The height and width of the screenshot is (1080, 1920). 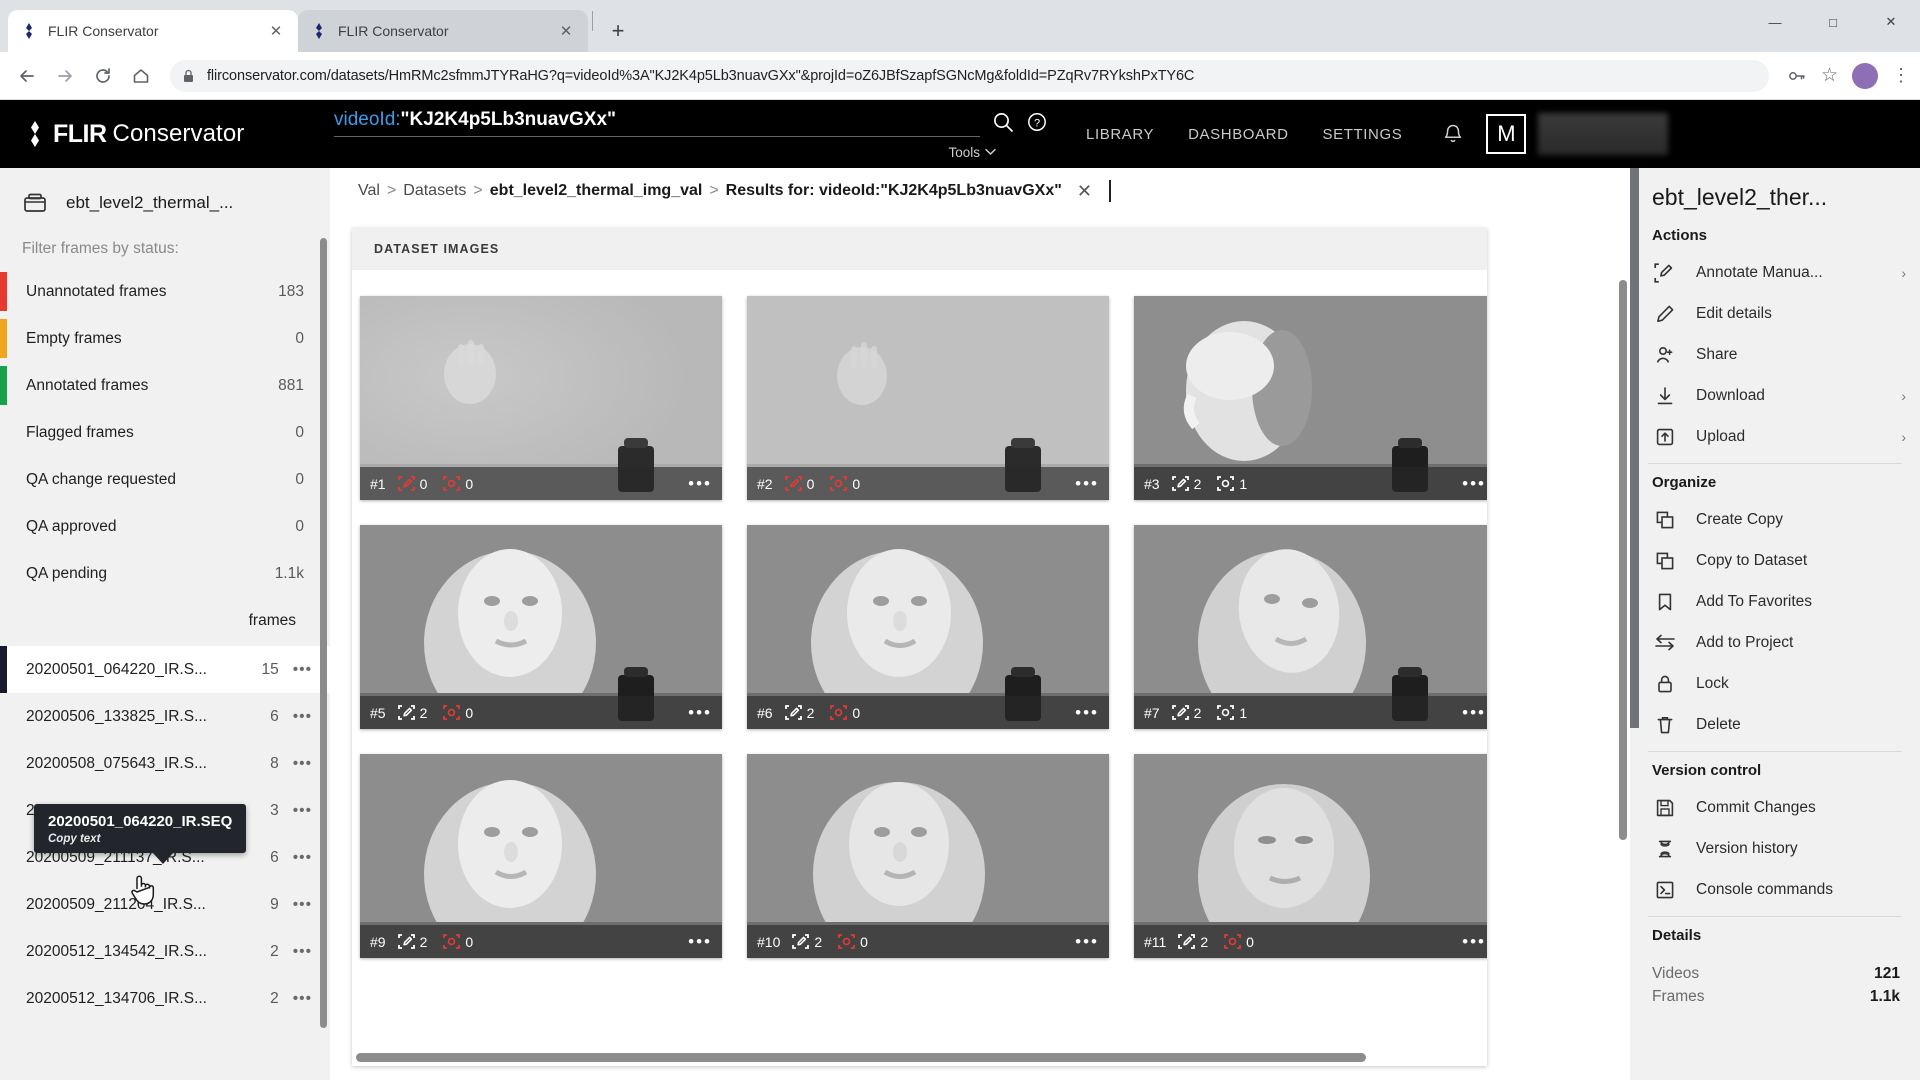 What do you see at coordinates (928, 856) in the screenshot?
I see `thumbnail-card: #10 2 0 •••` at bounding box center [928, 856].